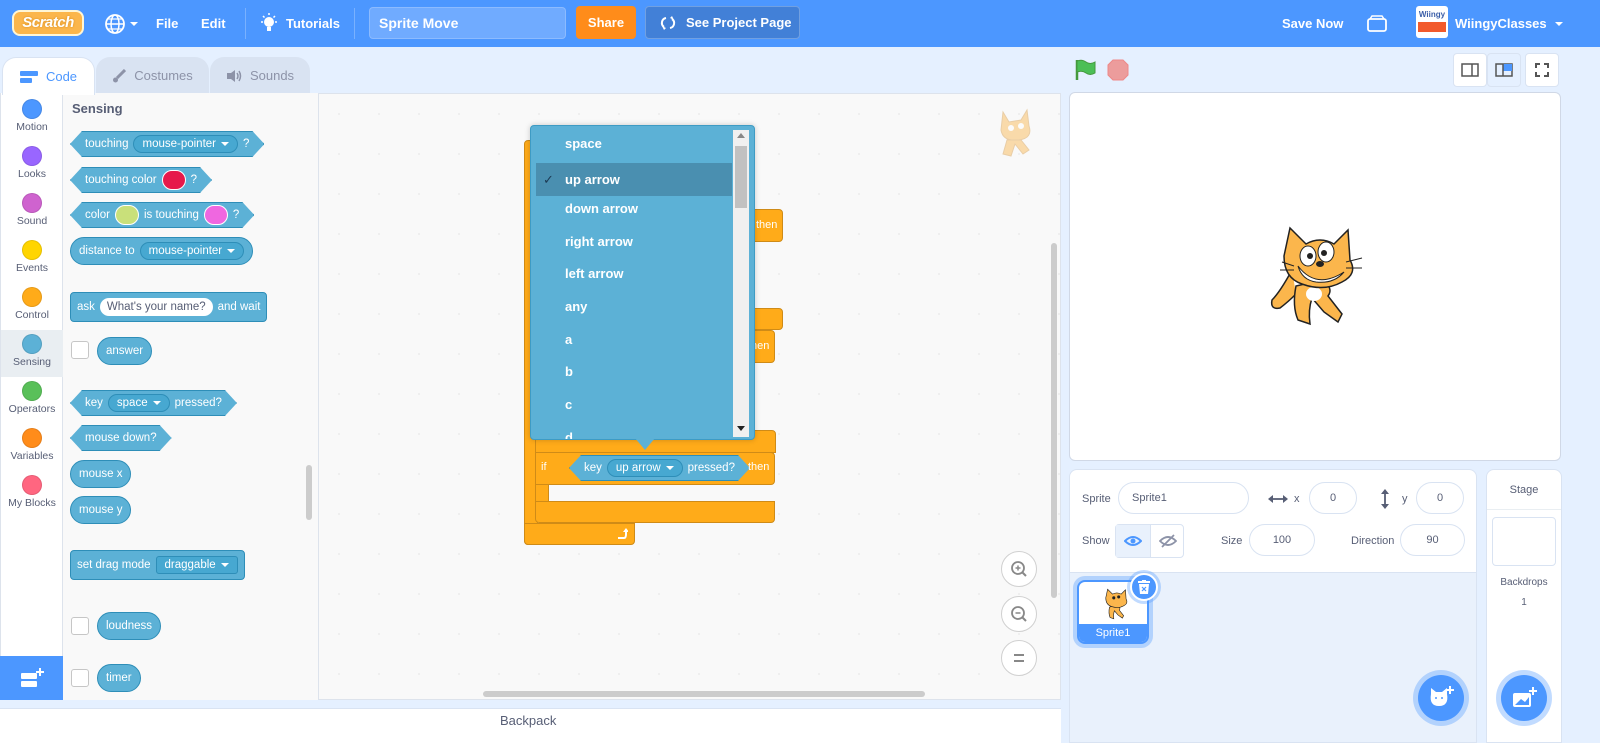 Image resolution: width=1600 pixels, height=743 pixels. I want to click on option-label: down arrow, so click(601, 208).